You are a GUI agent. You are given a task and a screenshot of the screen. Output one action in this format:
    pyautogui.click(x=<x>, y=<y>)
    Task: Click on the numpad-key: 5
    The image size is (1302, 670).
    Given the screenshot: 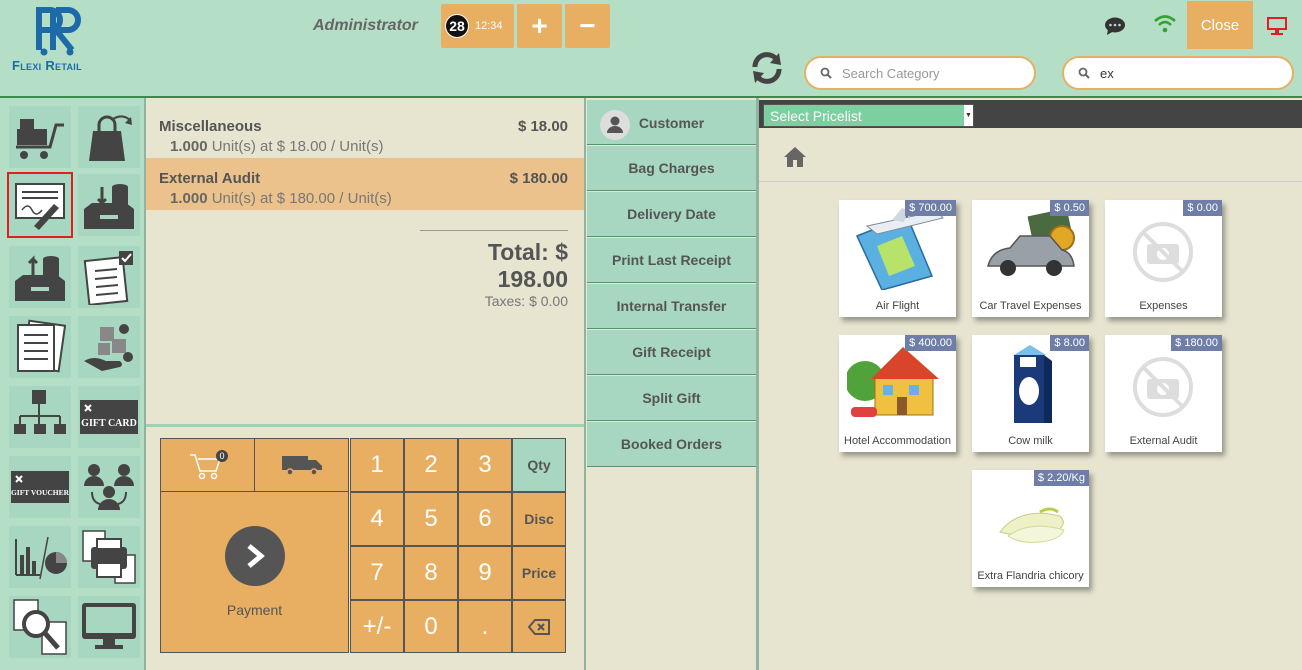 What is the action you would take?
    pyautogui.click(x=431, y=519)
    